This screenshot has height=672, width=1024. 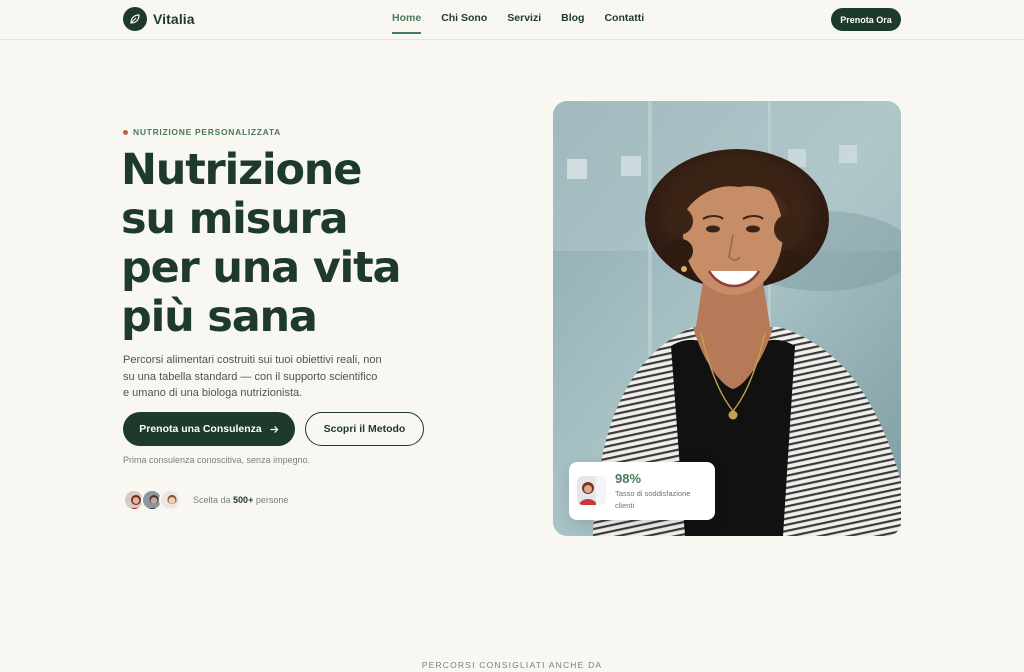 I want to click on book-now-button: Prenota Ora, so click(x=866, y=19).